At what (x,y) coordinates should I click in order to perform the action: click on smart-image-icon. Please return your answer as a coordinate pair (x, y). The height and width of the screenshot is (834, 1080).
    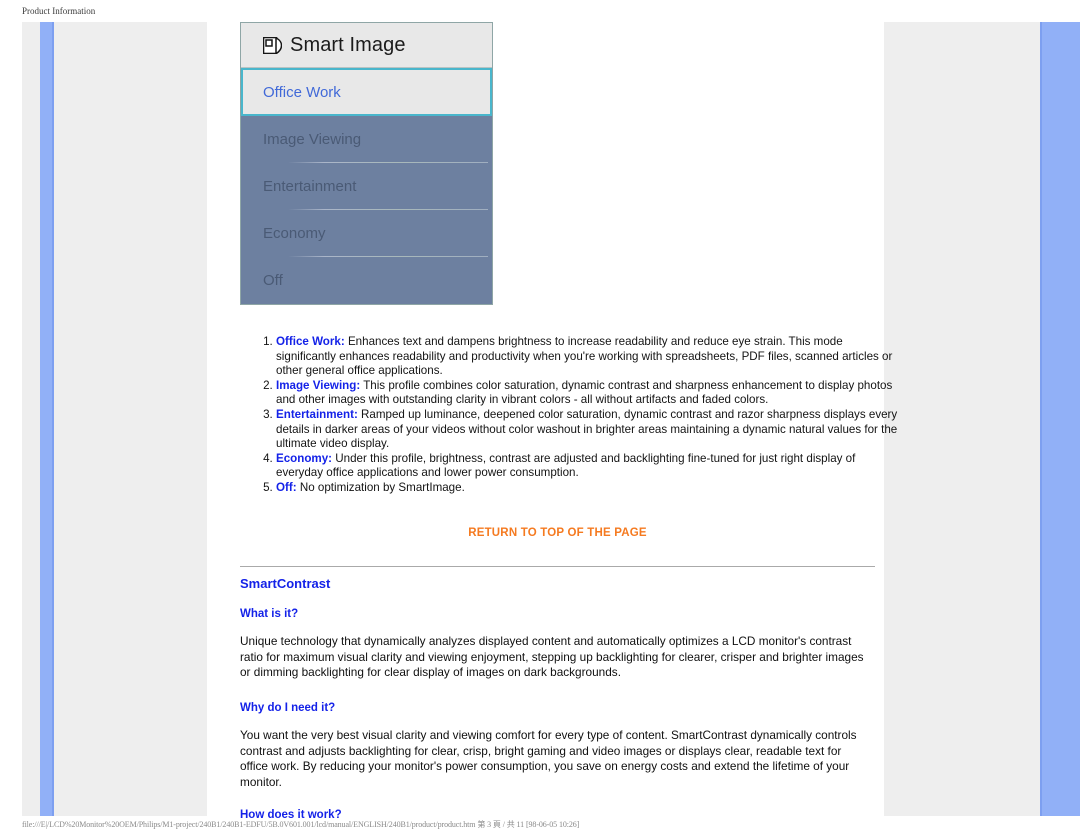
    Looking at the image, I should click on (272, 45).